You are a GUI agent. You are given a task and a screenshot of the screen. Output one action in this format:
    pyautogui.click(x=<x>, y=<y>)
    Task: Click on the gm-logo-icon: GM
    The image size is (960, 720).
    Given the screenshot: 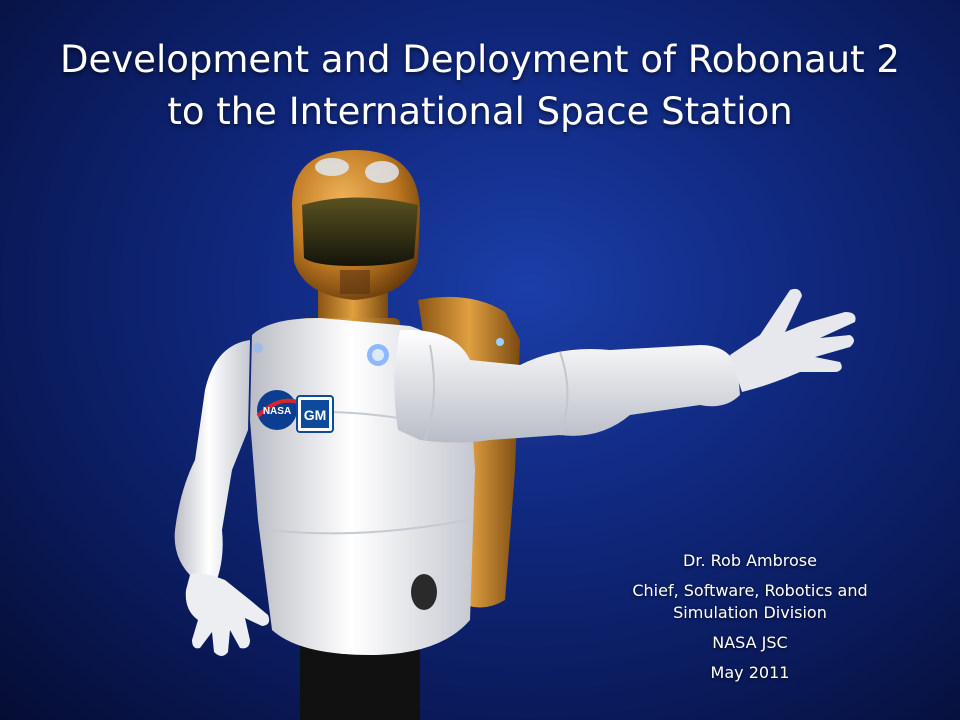 What is the action you would take?
    pyautogui.click(x=315, y=414)
    